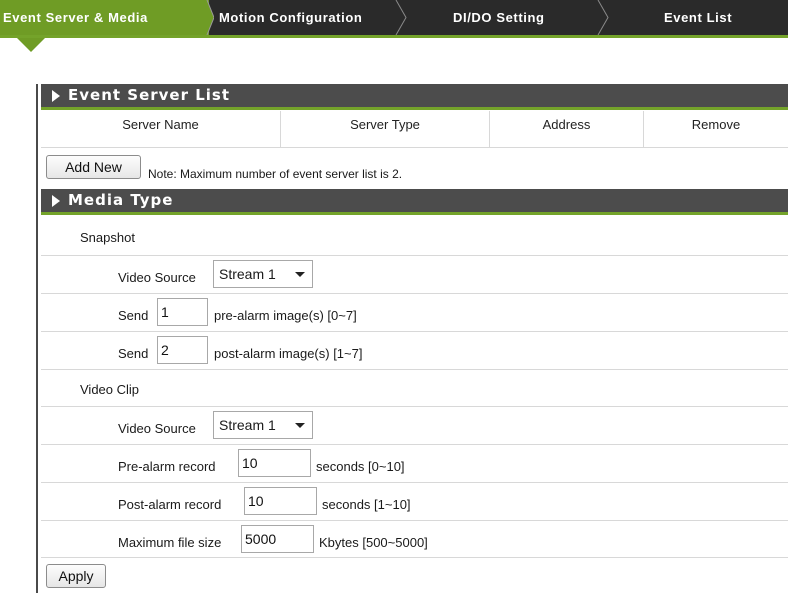 The height and width of the screenshot is (593, 788). Describe the element at coordinates (157, 428) in the screenshot. I see `video-clip-video-source-label: Video Source` at that location.